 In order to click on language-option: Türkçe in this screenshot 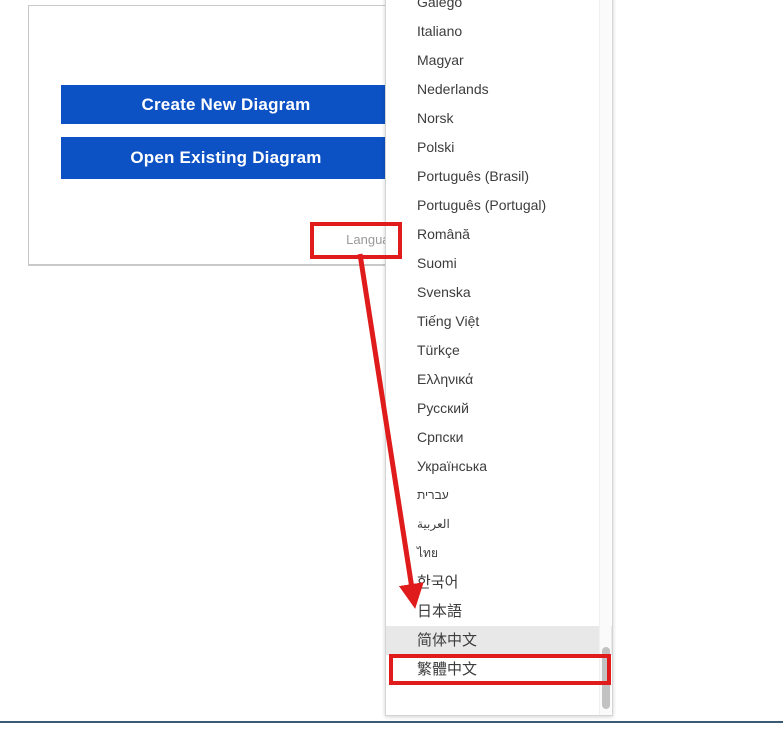, I will do `click(499, 350)`.